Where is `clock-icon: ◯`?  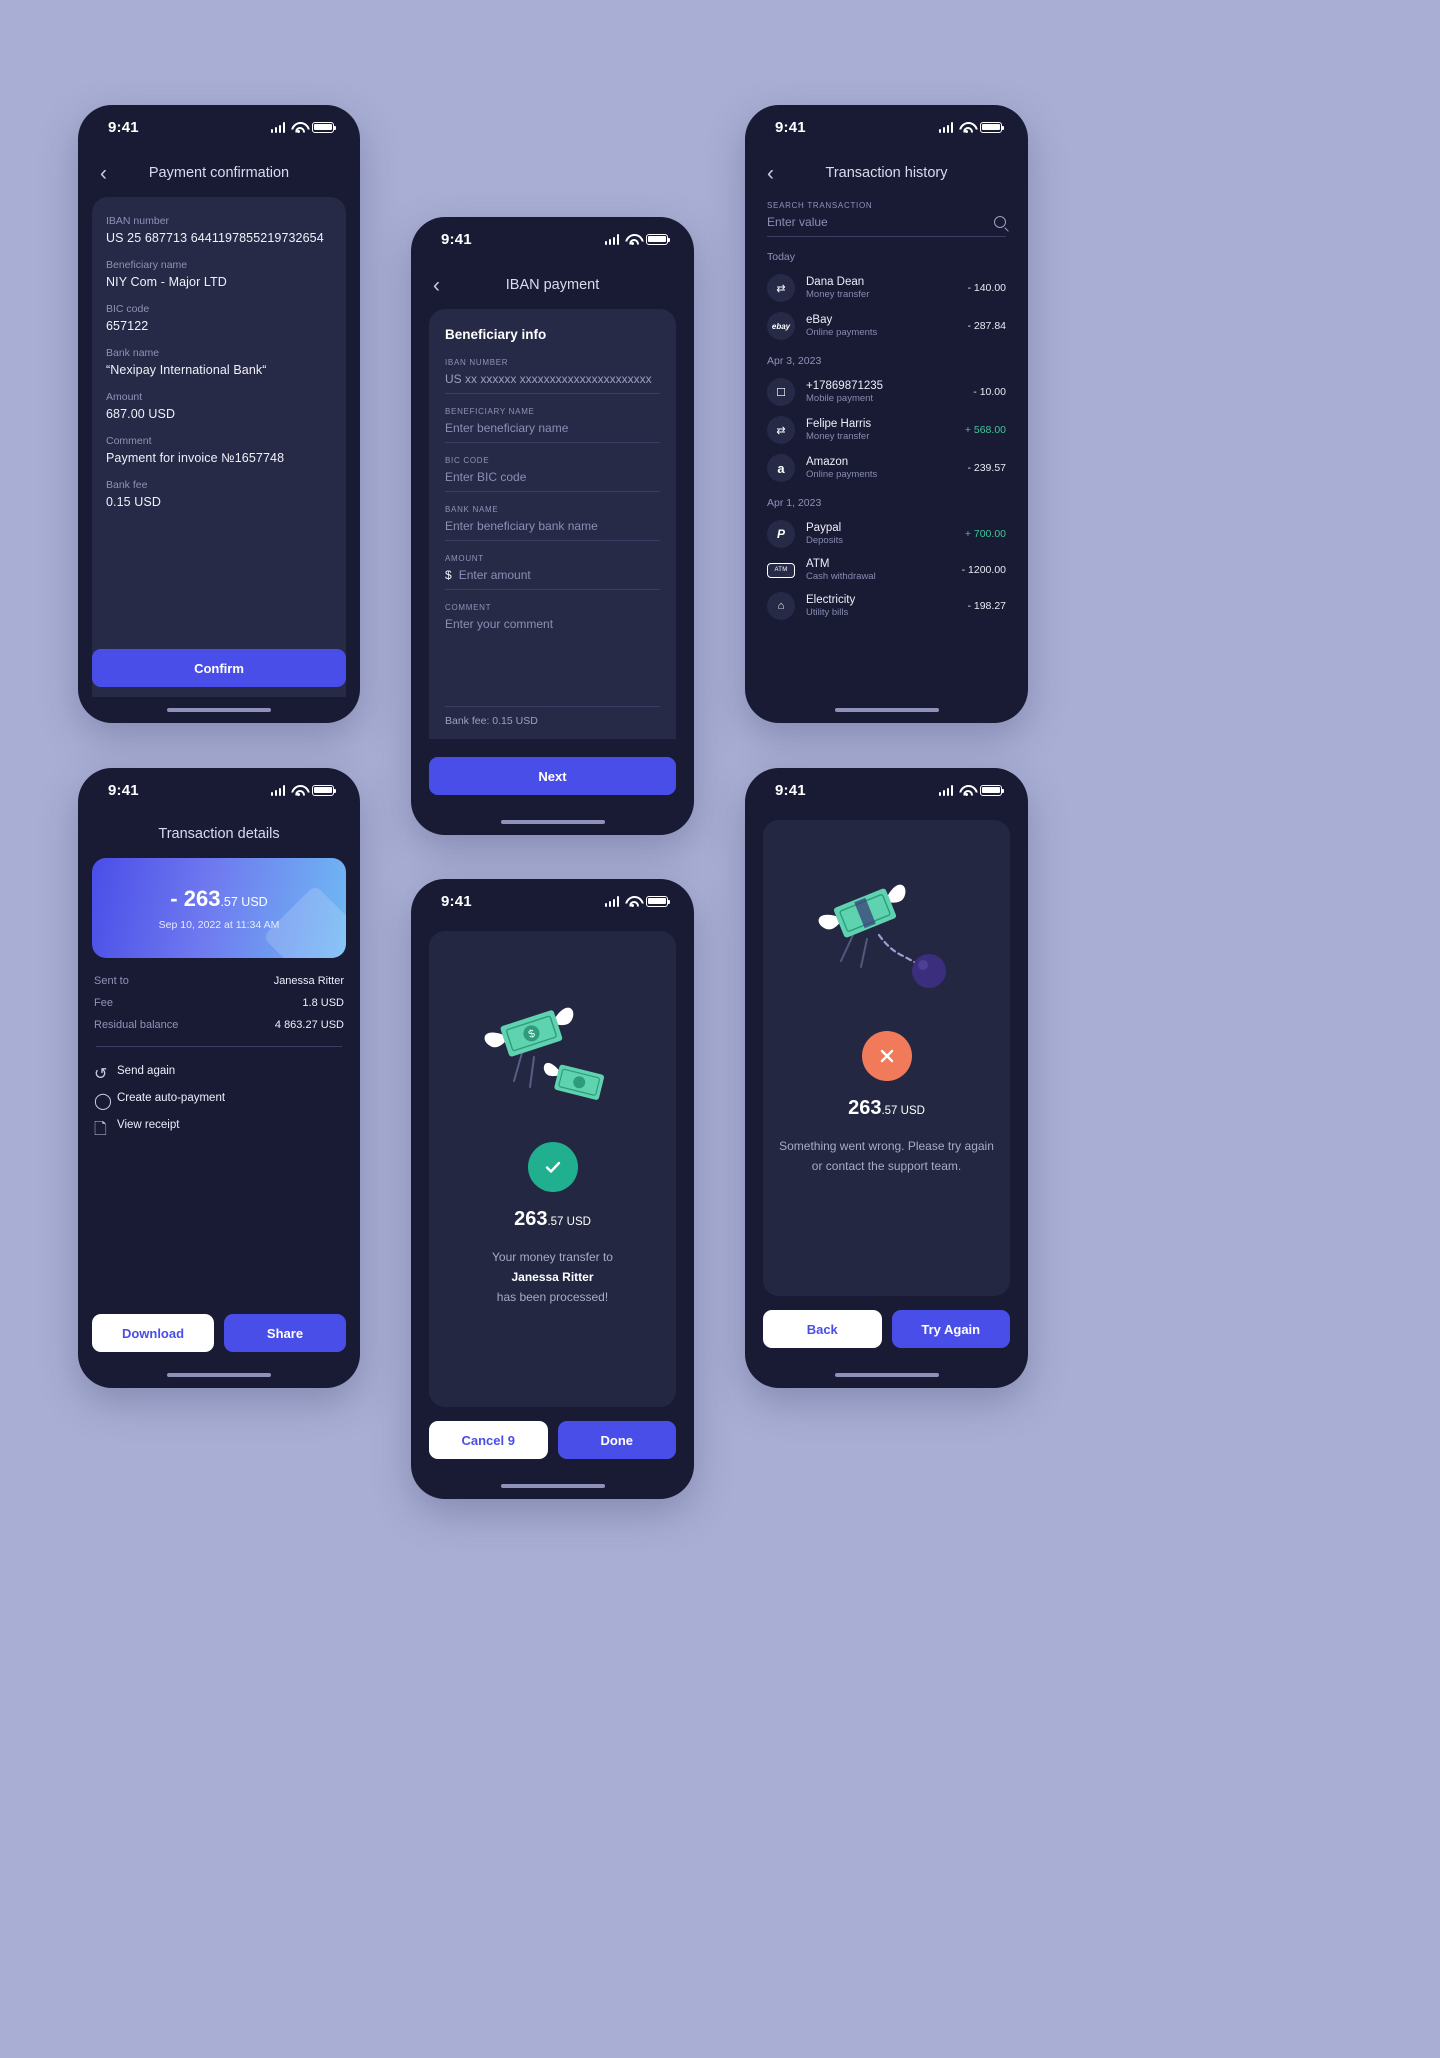
clock-icon: ◯ is located at coordinates (103, 1101).